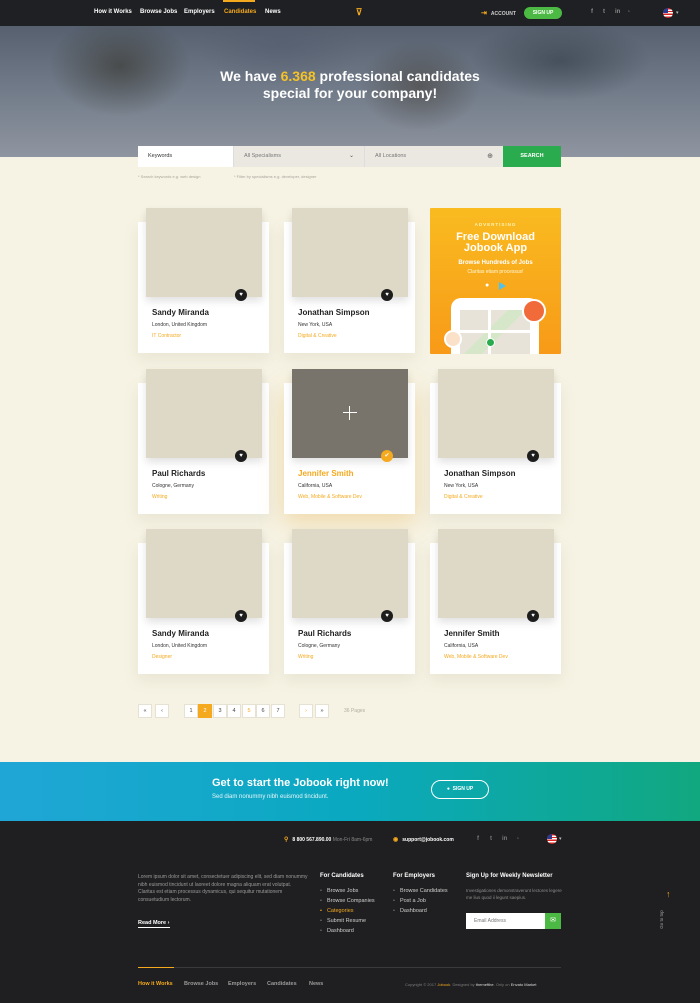 Image resolution: width=700 pixels, height=1003 pixels. What do you see at coordinates (199, 12) in the screenshot?
I see `nav-employers: Employers` at bounding box center [199, 12].